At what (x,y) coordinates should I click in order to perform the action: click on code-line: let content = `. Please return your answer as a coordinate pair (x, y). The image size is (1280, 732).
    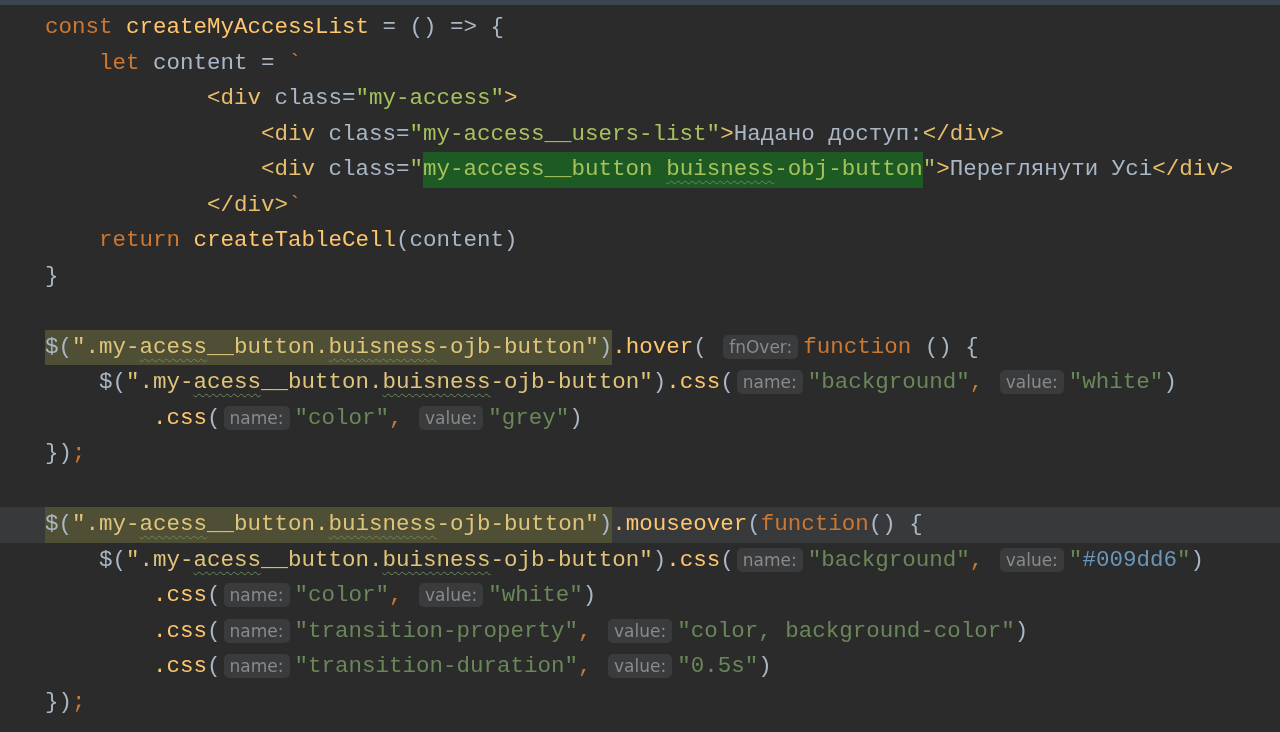
    Looking at the image, I should click on (200, 63).